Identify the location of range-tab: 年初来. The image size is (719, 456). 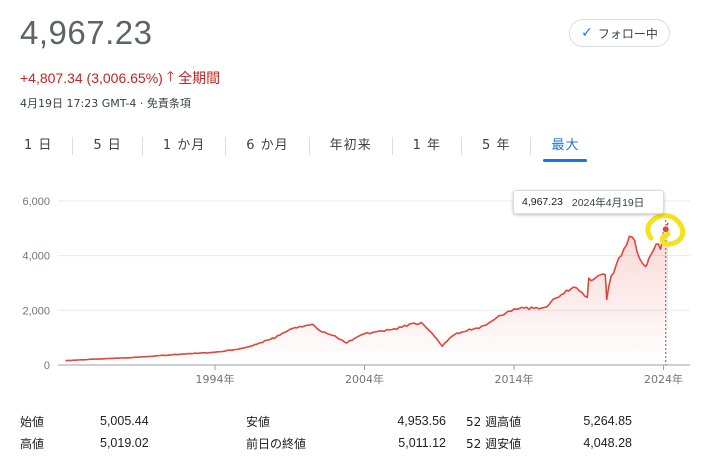
(351, 146).